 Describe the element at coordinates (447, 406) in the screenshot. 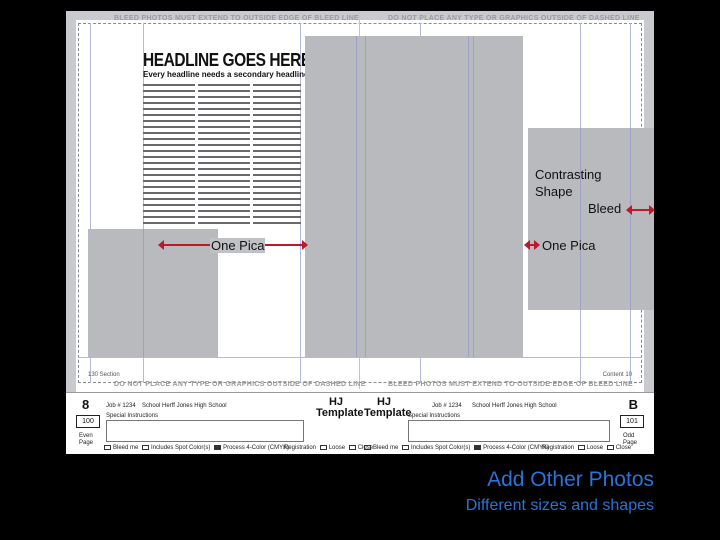

I see `job-number-right: Job # 1234` at that location.